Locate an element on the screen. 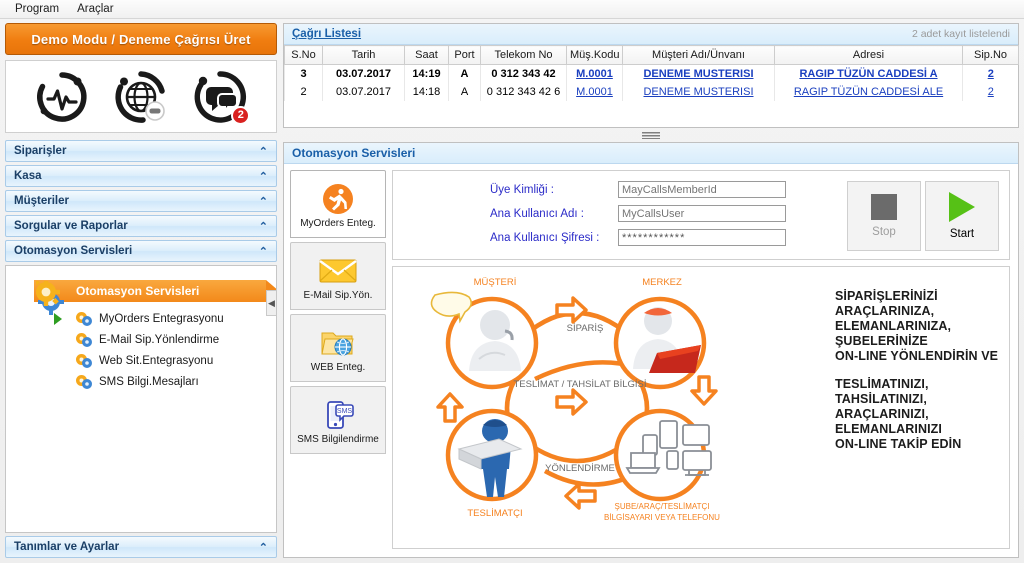  globe-disconnected-icon is located at coordinates (141, 97).